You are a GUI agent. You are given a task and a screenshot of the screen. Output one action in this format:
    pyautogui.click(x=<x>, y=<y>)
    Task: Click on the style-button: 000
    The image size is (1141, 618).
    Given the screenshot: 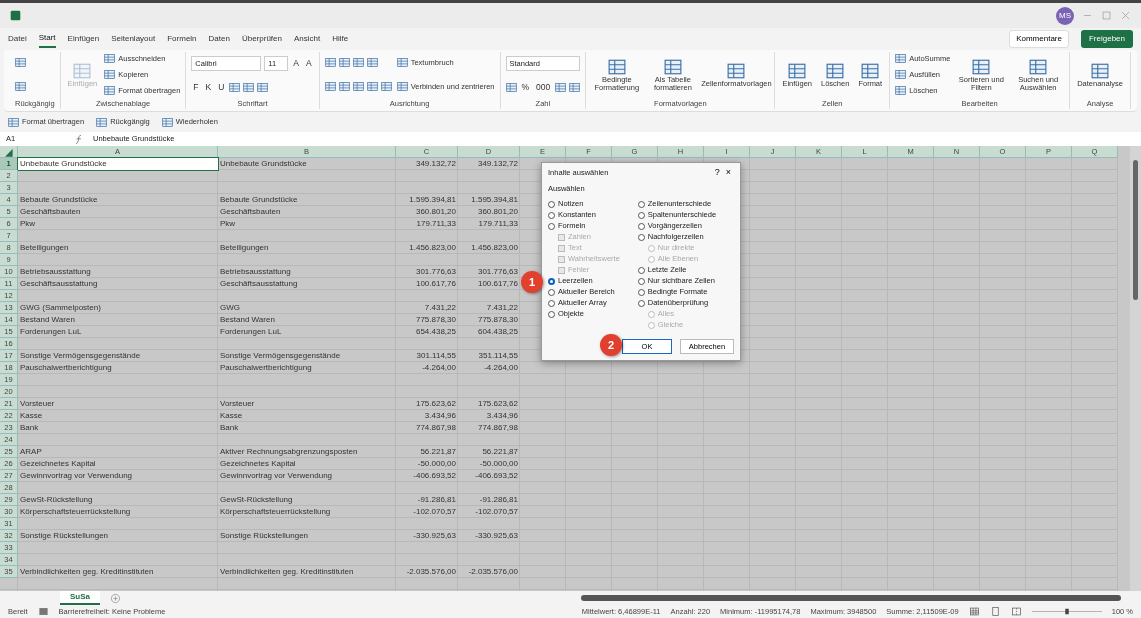 What is the action you would take?
    pyautogui.click(x=543, y=87)
    